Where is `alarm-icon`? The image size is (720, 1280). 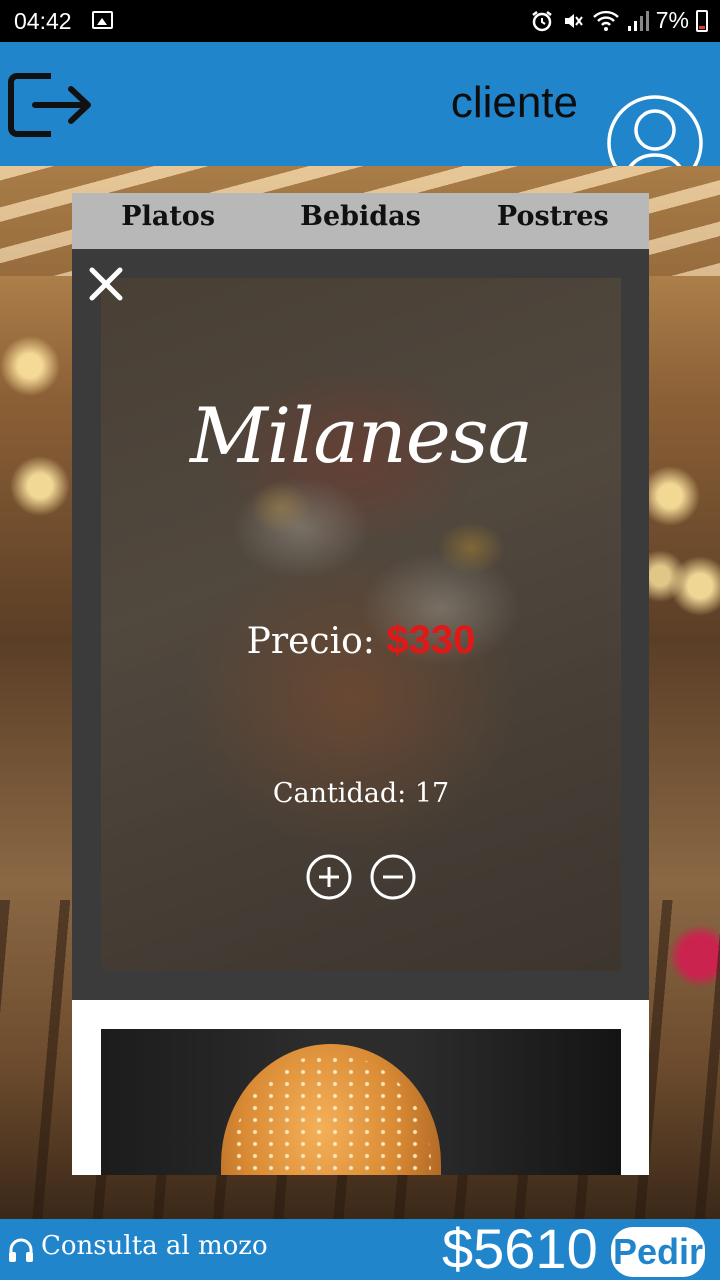 alarm-icon is located at coordinates (542, 20).